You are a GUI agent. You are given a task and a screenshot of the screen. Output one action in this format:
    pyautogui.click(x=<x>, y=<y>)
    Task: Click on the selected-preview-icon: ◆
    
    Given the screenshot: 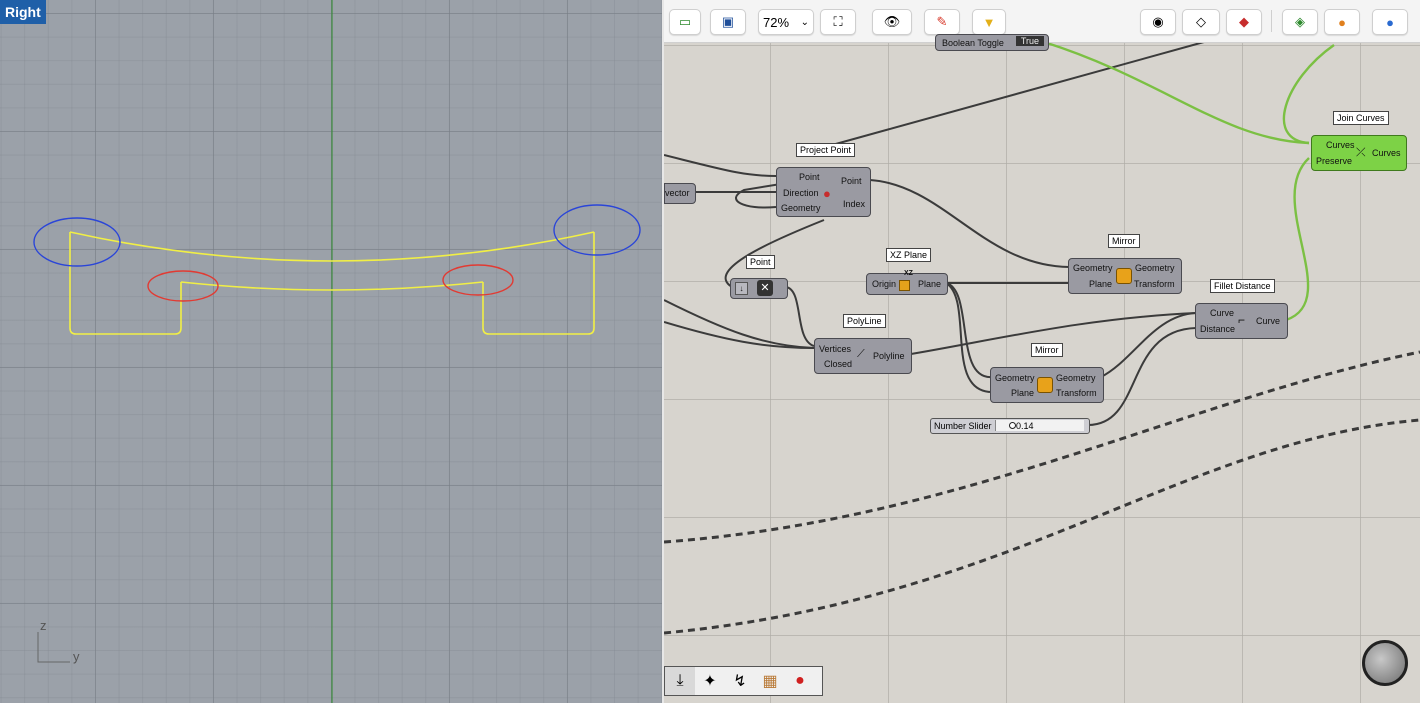 What is the action you would take?
    pyautogui.click(x=1244, y=22)
    